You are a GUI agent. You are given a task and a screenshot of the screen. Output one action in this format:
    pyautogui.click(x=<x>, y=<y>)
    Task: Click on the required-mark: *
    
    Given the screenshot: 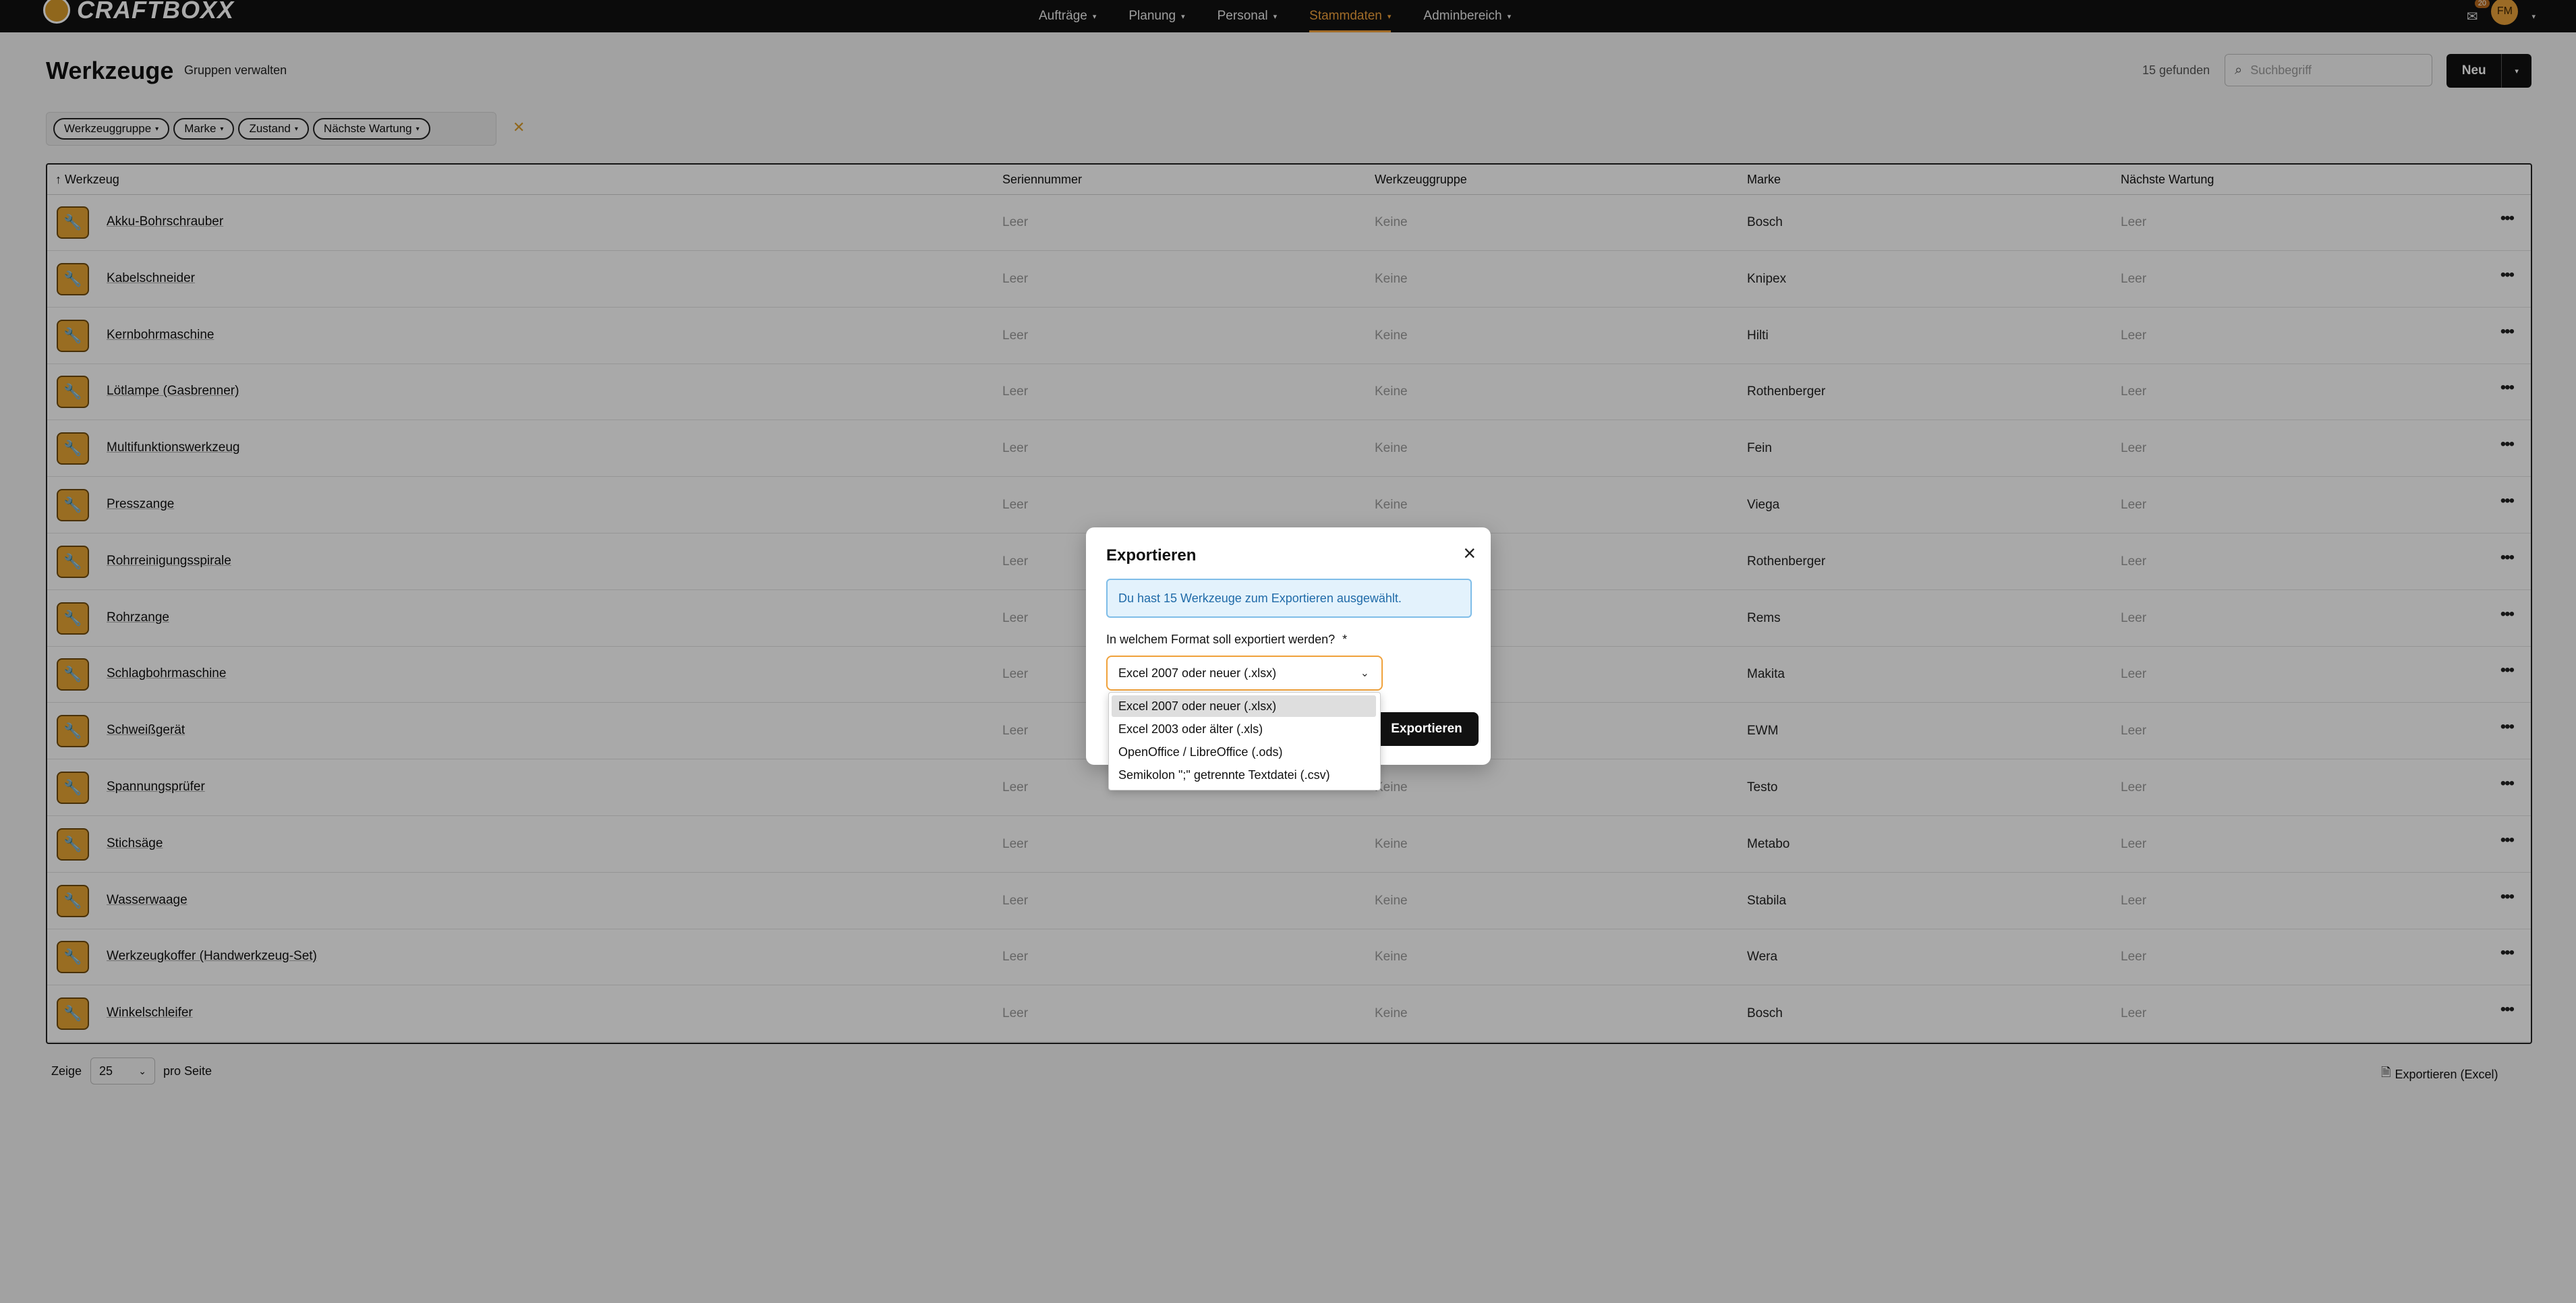 What is the action you would take?
    pyautogui.click(x=1345, y=639)
    